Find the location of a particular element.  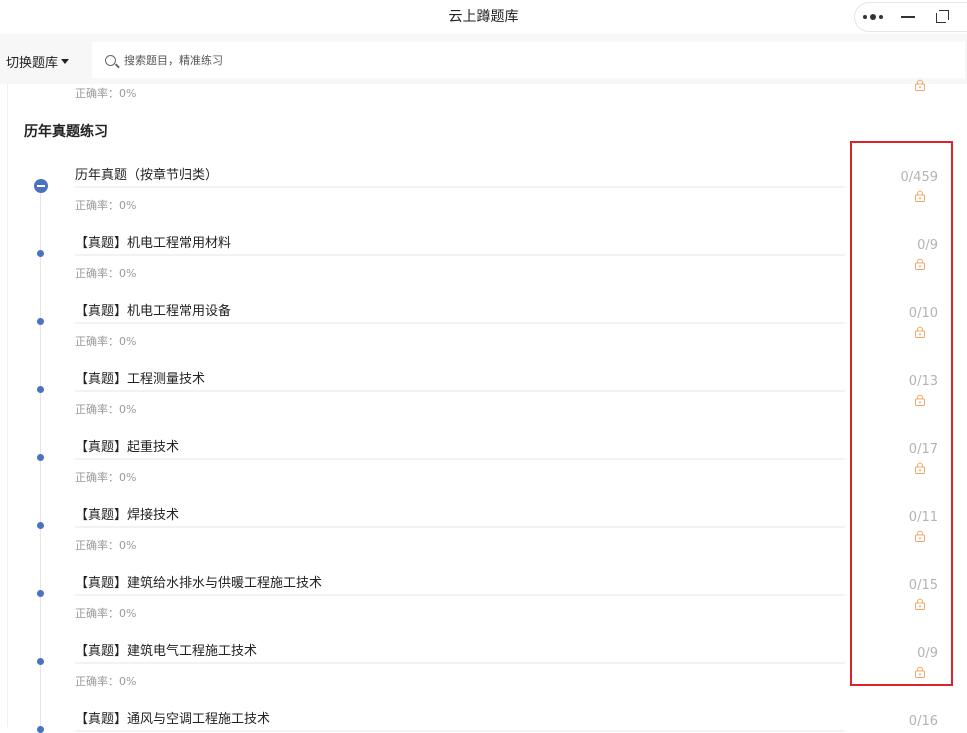

window-title: 云上蹲题库 is located at coordinates (483, 17).